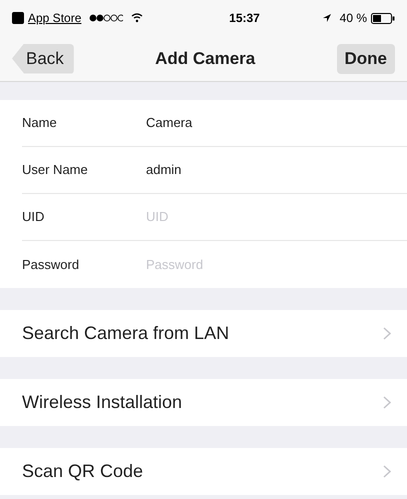  Describe the element at coordinates (383, 18) in the screenshot. I see `battery-icon` at that location.